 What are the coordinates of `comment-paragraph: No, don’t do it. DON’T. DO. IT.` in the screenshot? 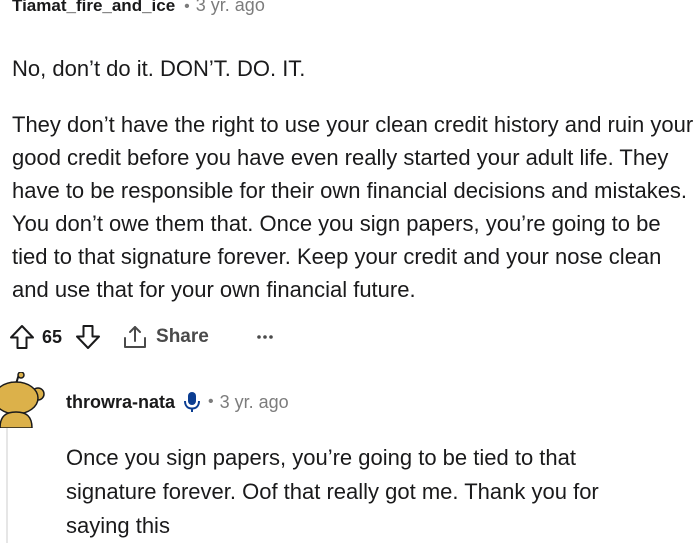 It's located at (159, 68).